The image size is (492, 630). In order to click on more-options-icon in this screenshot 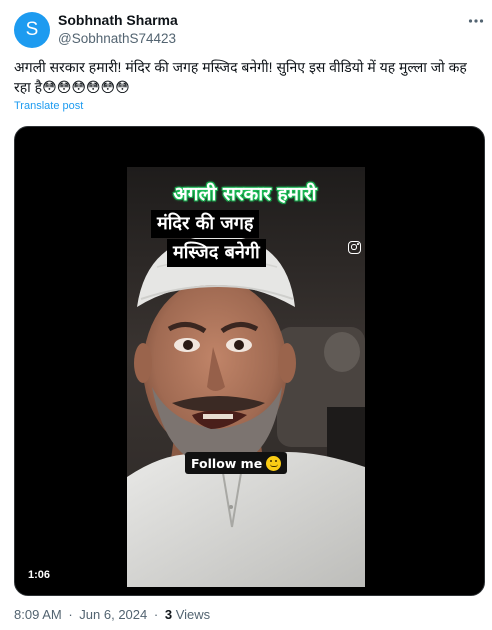, I will do `click(476, 21)`.